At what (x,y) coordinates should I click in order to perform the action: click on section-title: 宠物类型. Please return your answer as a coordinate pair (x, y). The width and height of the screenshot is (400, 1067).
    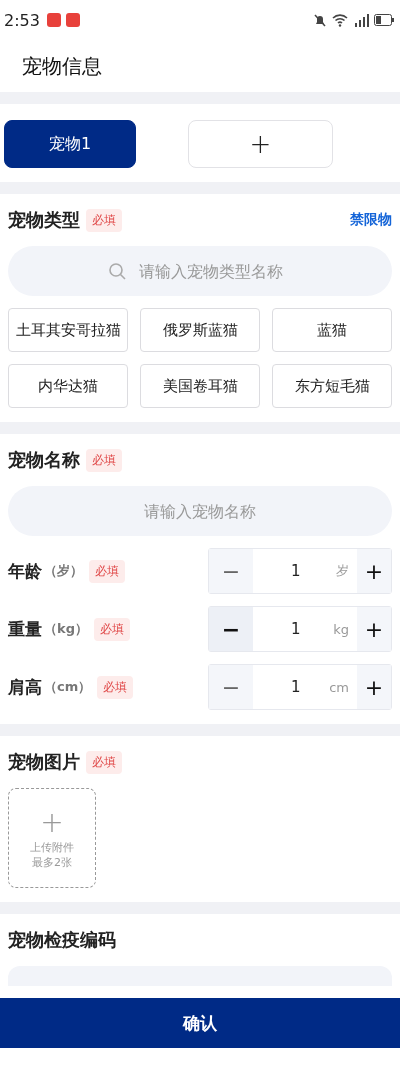
    Looking at the image, I should click on (44, 220).